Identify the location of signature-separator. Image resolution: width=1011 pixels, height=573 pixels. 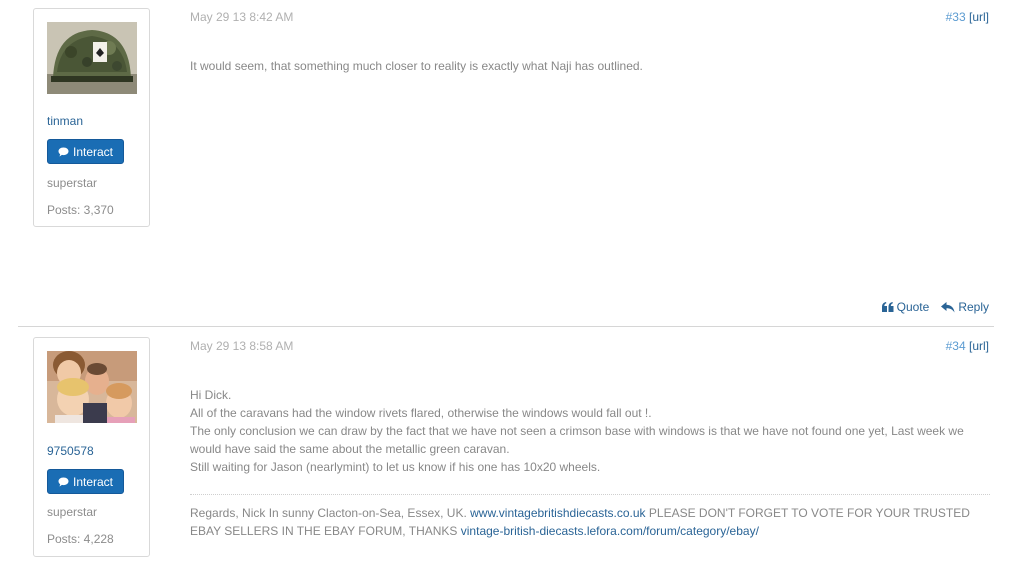
(590, 494).